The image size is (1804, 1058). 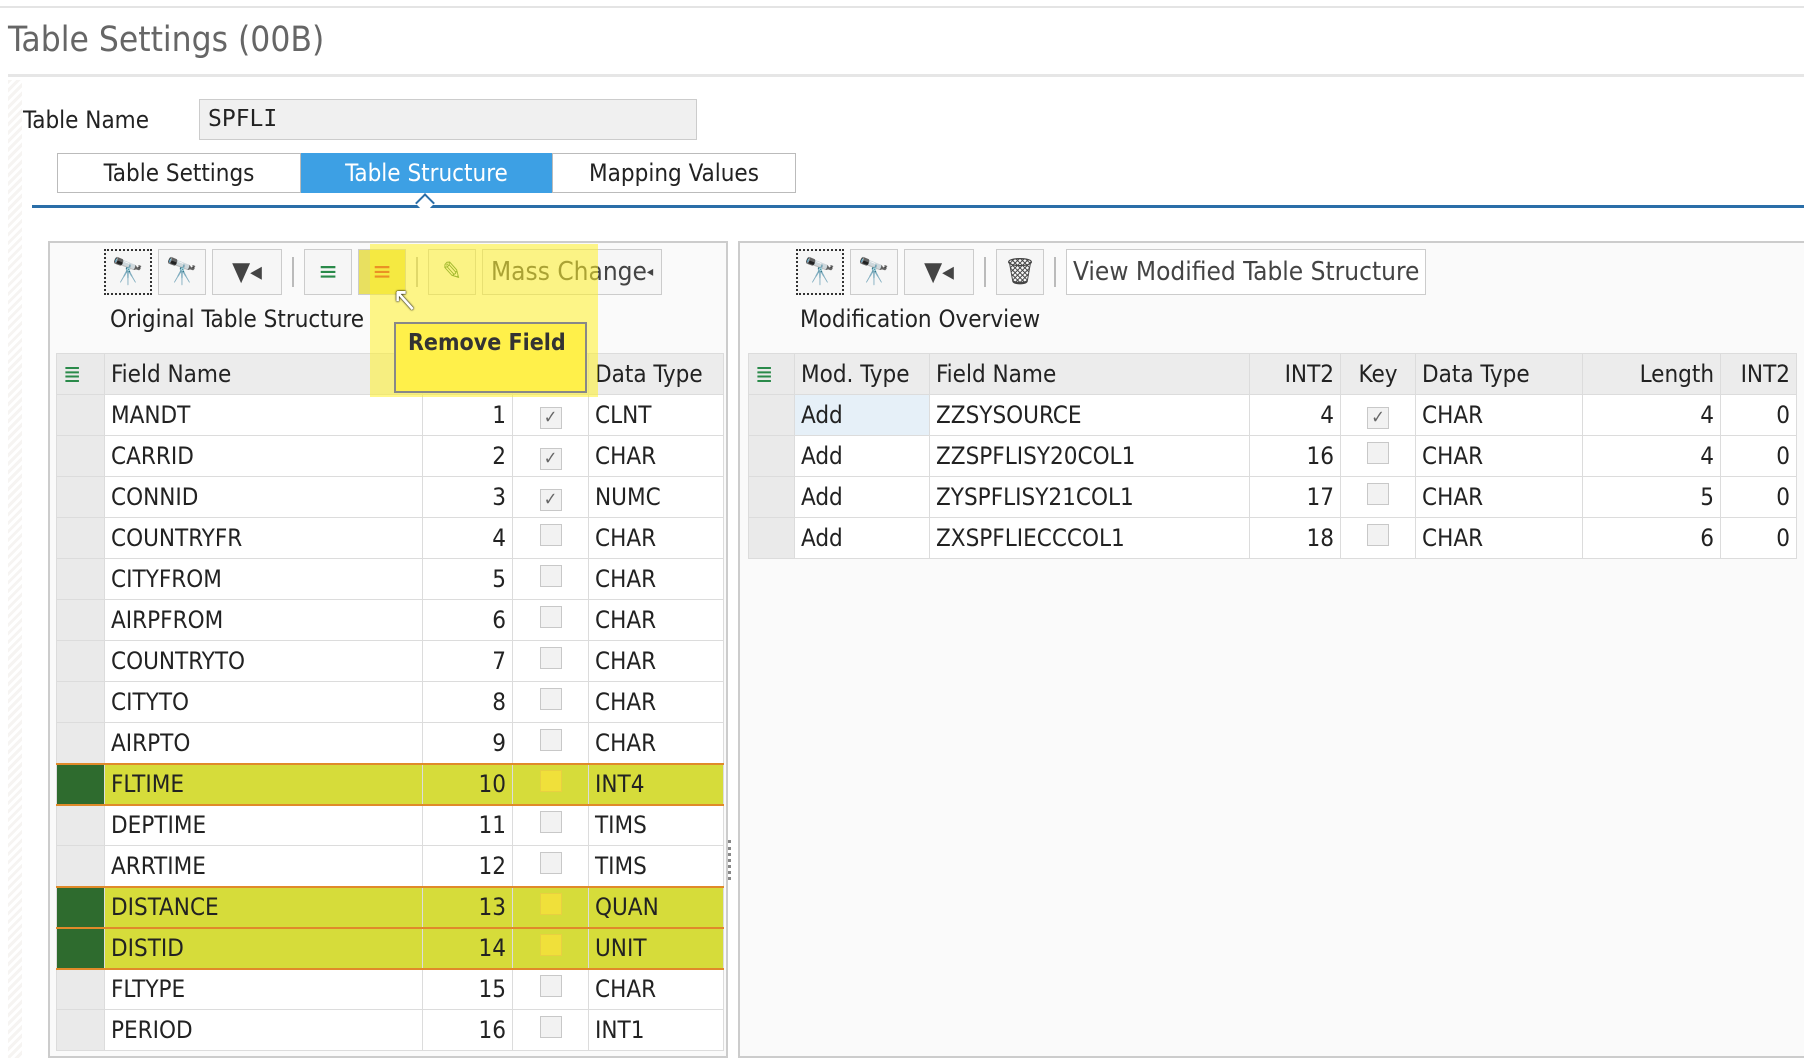 I want to click on key-cell, so click(x=550, y=1030).